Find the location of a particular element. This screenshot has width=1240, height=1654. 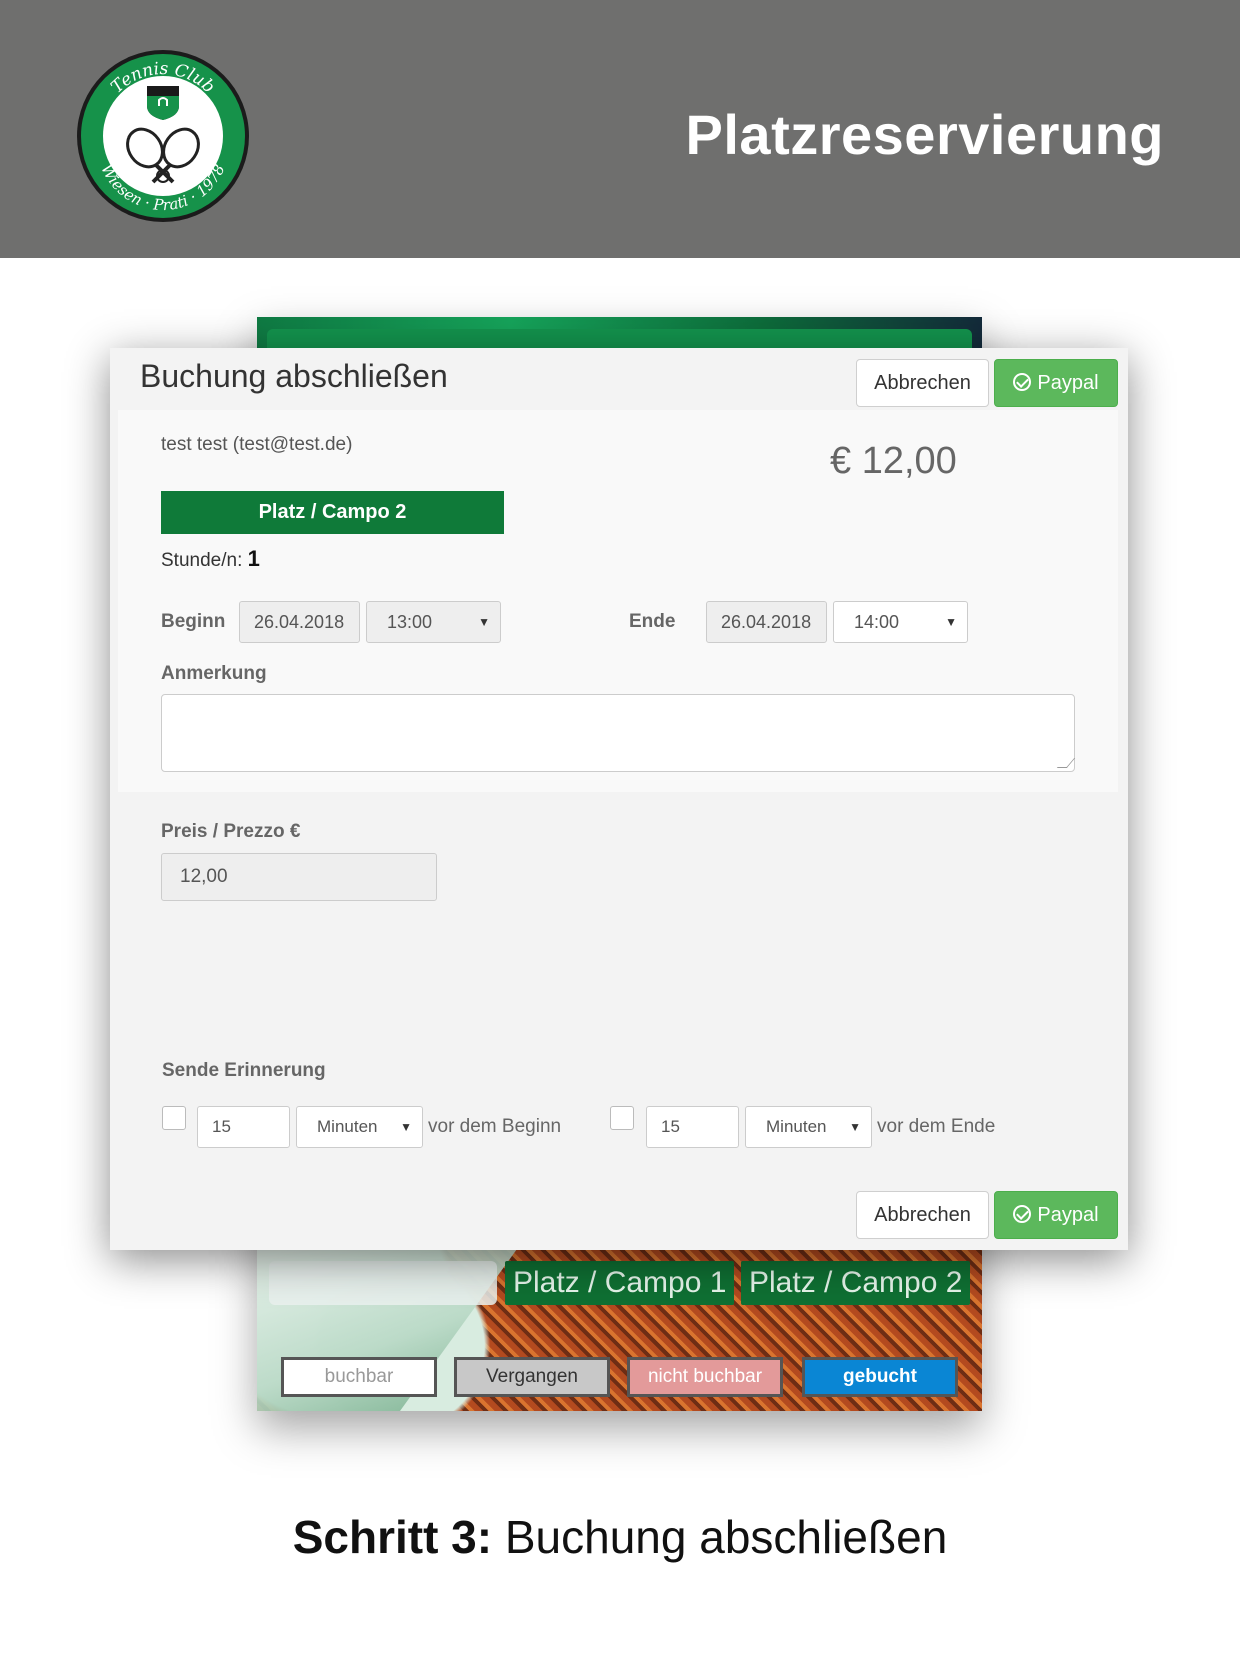

reminder-end-unit: Minuten is located at coordinates (796, 1126).